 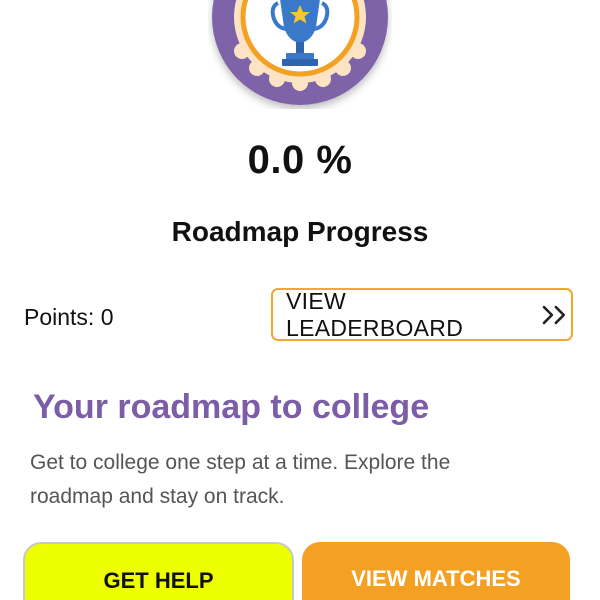 I want to click on get-help-button: GET HELP, so click(x=158, y=571).